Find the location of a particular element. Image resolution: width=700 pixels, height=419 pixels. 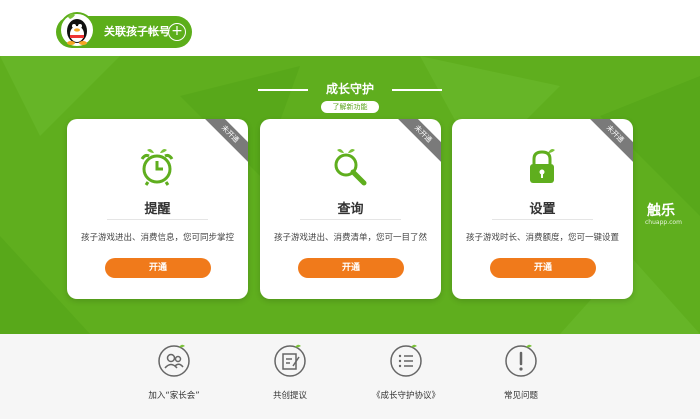

card-title: 设置 is located at coordinates (542, 209).